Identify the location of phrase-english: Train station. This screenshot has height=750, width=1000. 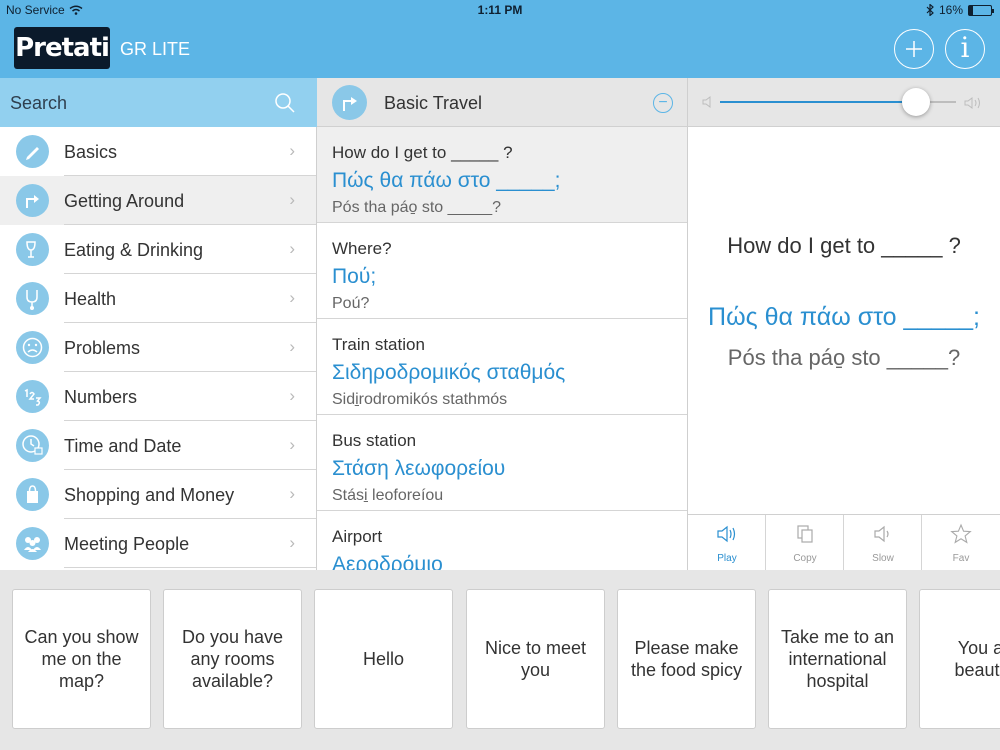
(378, 344).